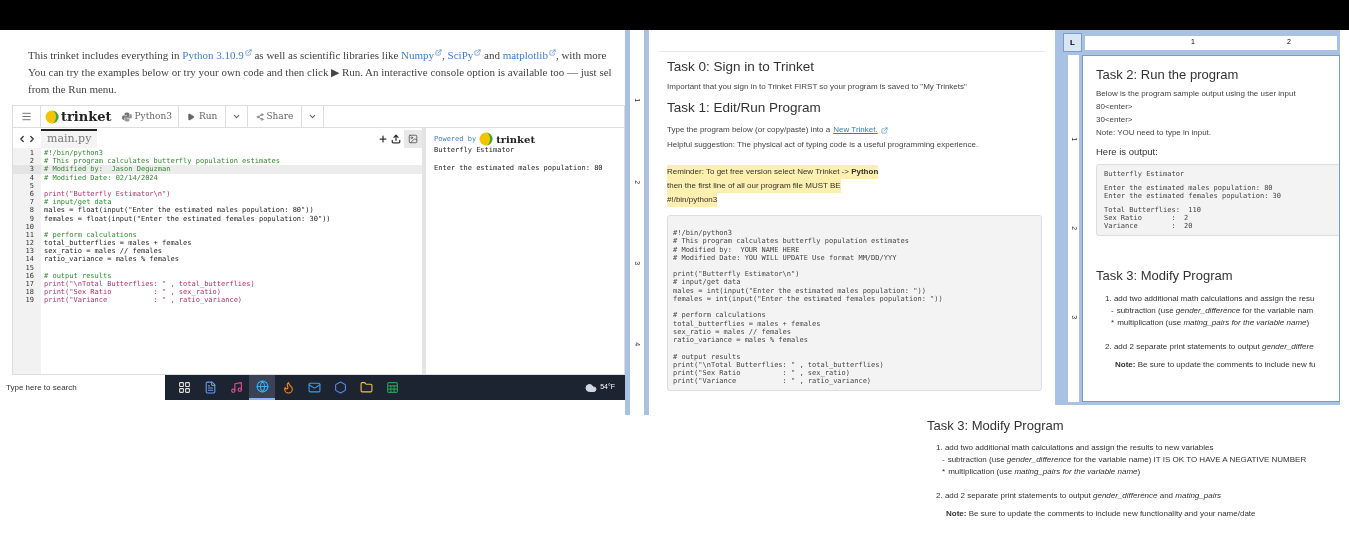 This screenshot has height=541, width=1349. What do you see at coordinates (1168, 74) in the screenshot?
I see `heading: Task 2: Run the program` at bounding box center [1168, 74].